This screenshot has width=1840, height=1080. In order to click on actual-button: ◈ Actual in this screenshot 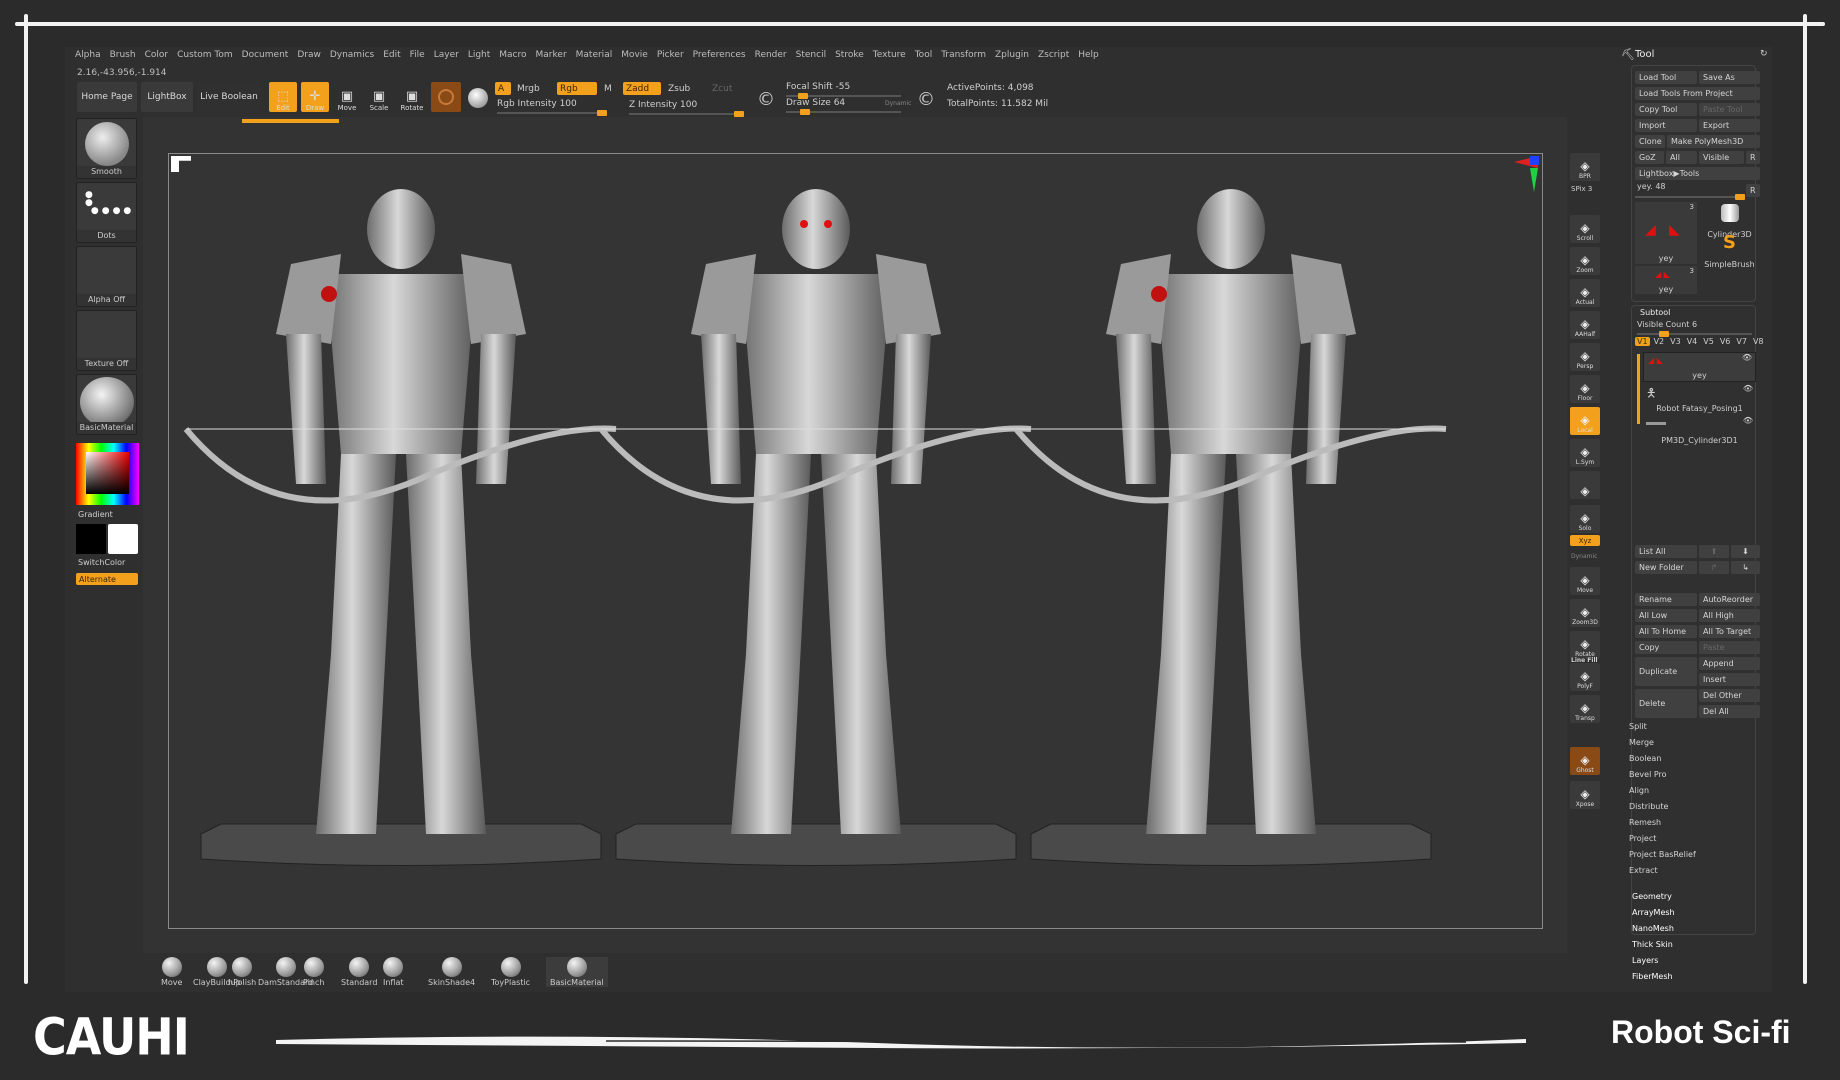, I will do `click(1585, 293)`.